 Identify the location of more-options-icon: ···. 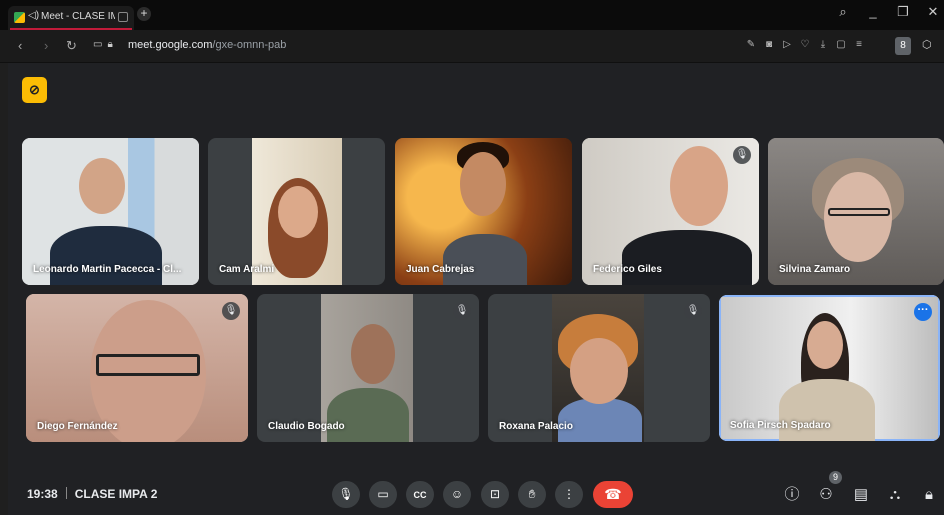
(923, 312).